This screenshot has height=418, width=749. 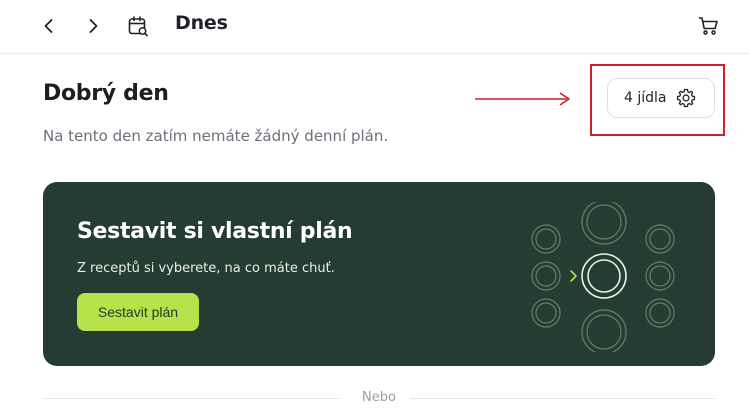 What do you see at coordinates (685, 98) in the screenshot?
I see `gear-icon` at bounding box center [685, 98].